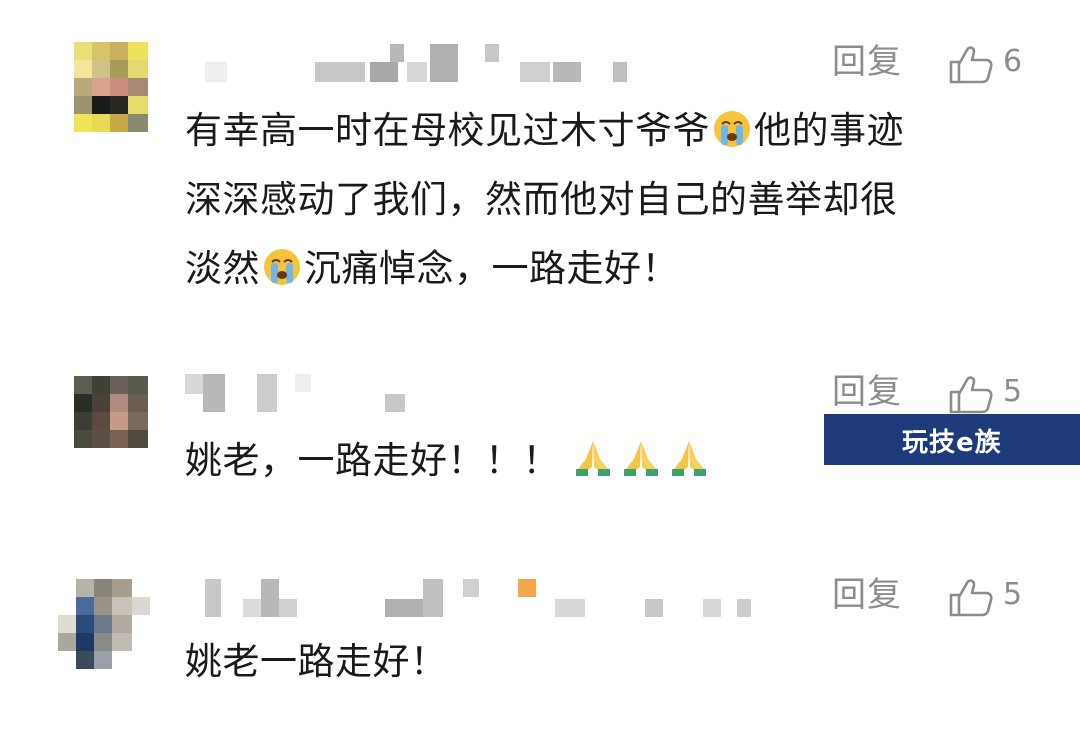 This screenshot has height=729, width=1080. I want to click on like-button: 6, so click(993, 63).